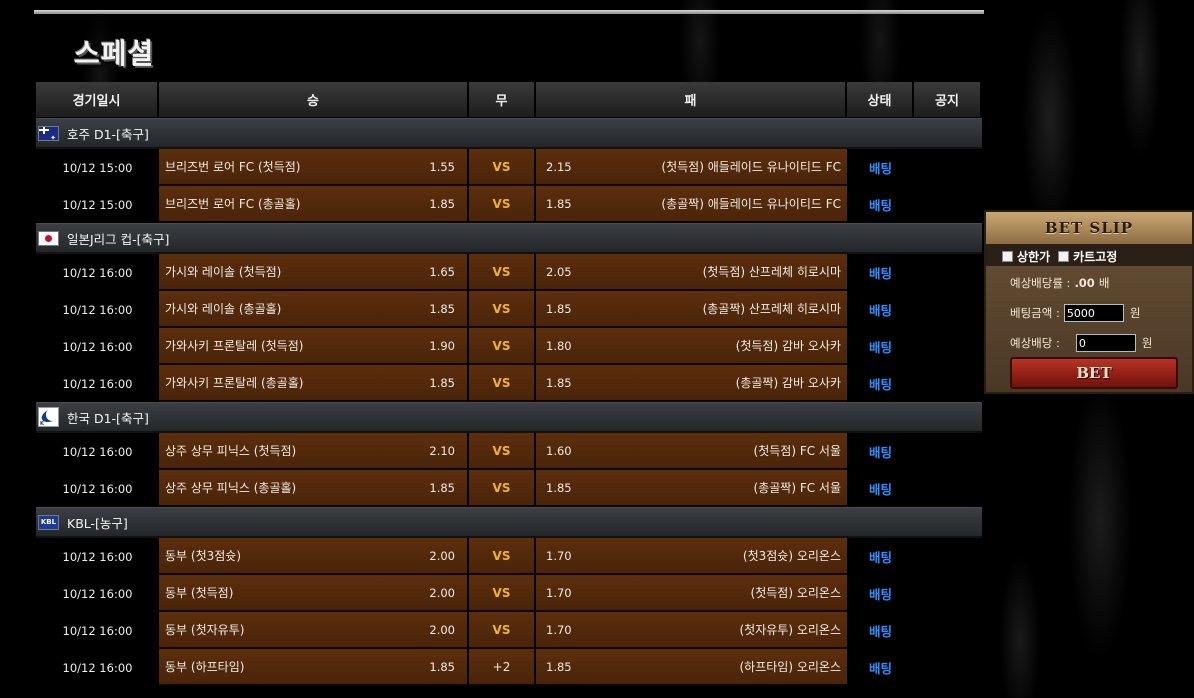 The width and height of the screenshot is (1194, 698). What do you see at coordinates (559, 203) in the screenshot?
I see `away-odds: 1.85` at bounding box center [559, 203].